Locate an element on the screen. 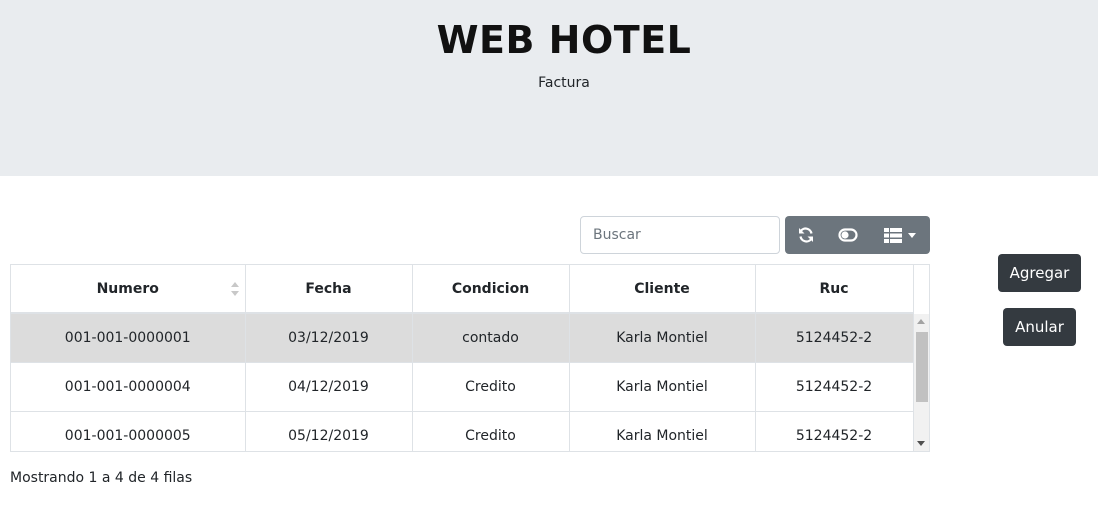  scroll-up-icon is located at coordinates (921, 321).